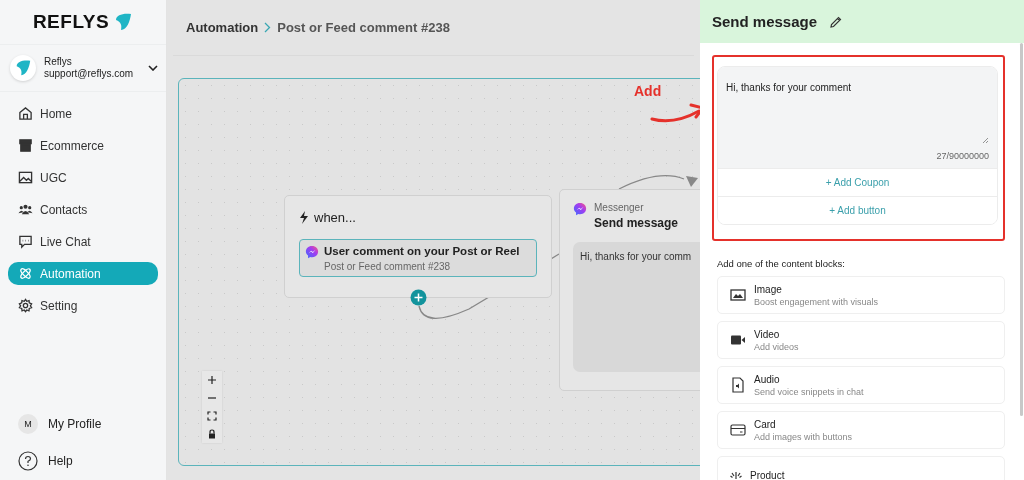 This screenshot has width=1024, height=480. What do you see at coordinates (83, 241) in the screenshot?
I see `nav-item: Live Chat` at bounding box center [83, 241].